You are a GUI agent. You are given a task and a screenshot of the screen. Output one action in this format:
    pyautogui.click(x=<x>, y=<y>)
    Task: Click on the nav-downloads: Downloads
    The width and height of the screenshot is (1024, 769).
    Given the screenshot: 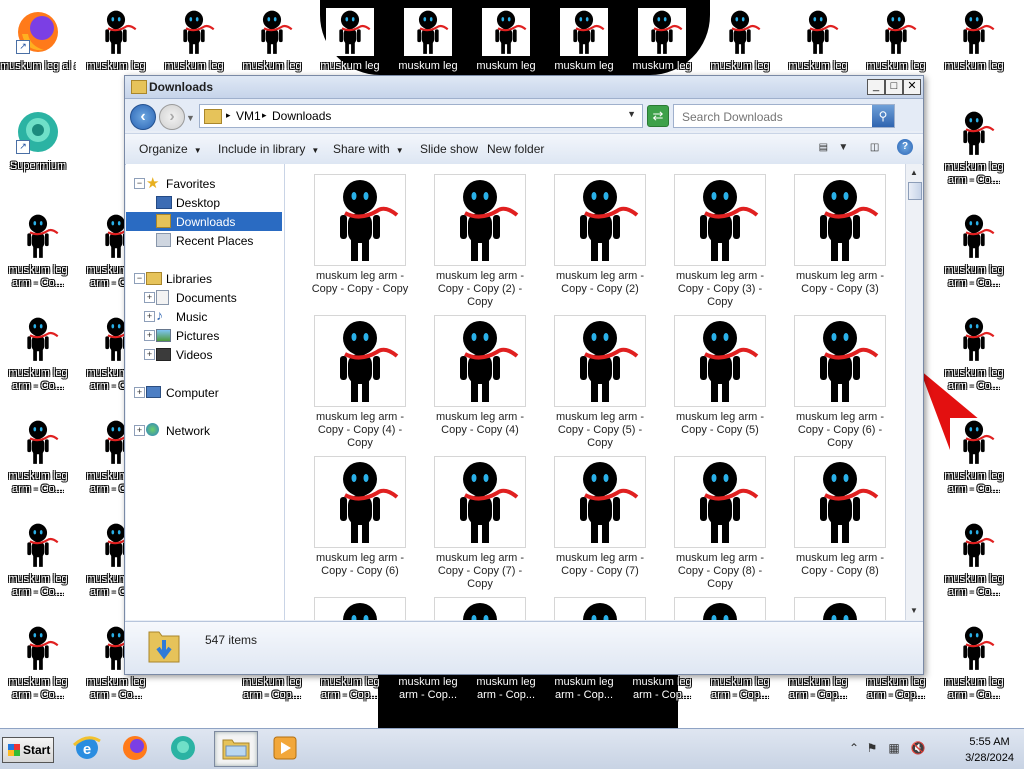 What is the action you would take?
    pyautogui.click(x=204, y=221)
    